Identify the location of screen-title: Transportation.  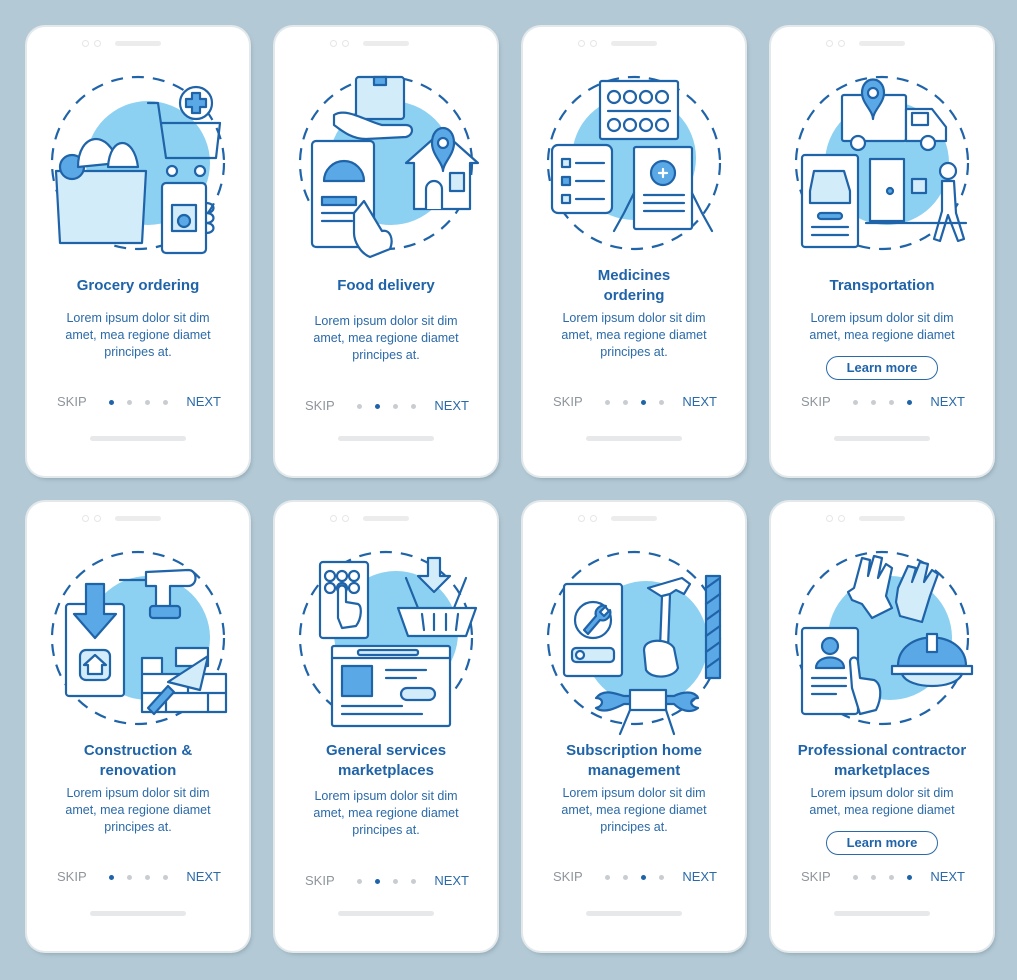
(882, 285).